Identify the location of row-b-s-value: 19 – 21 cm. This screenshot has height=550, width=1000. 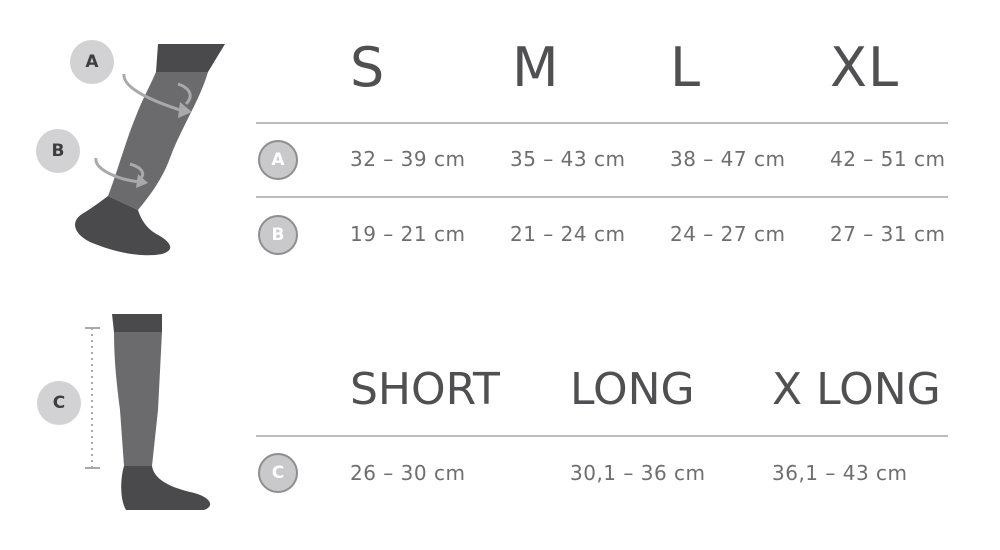
(408, 234).